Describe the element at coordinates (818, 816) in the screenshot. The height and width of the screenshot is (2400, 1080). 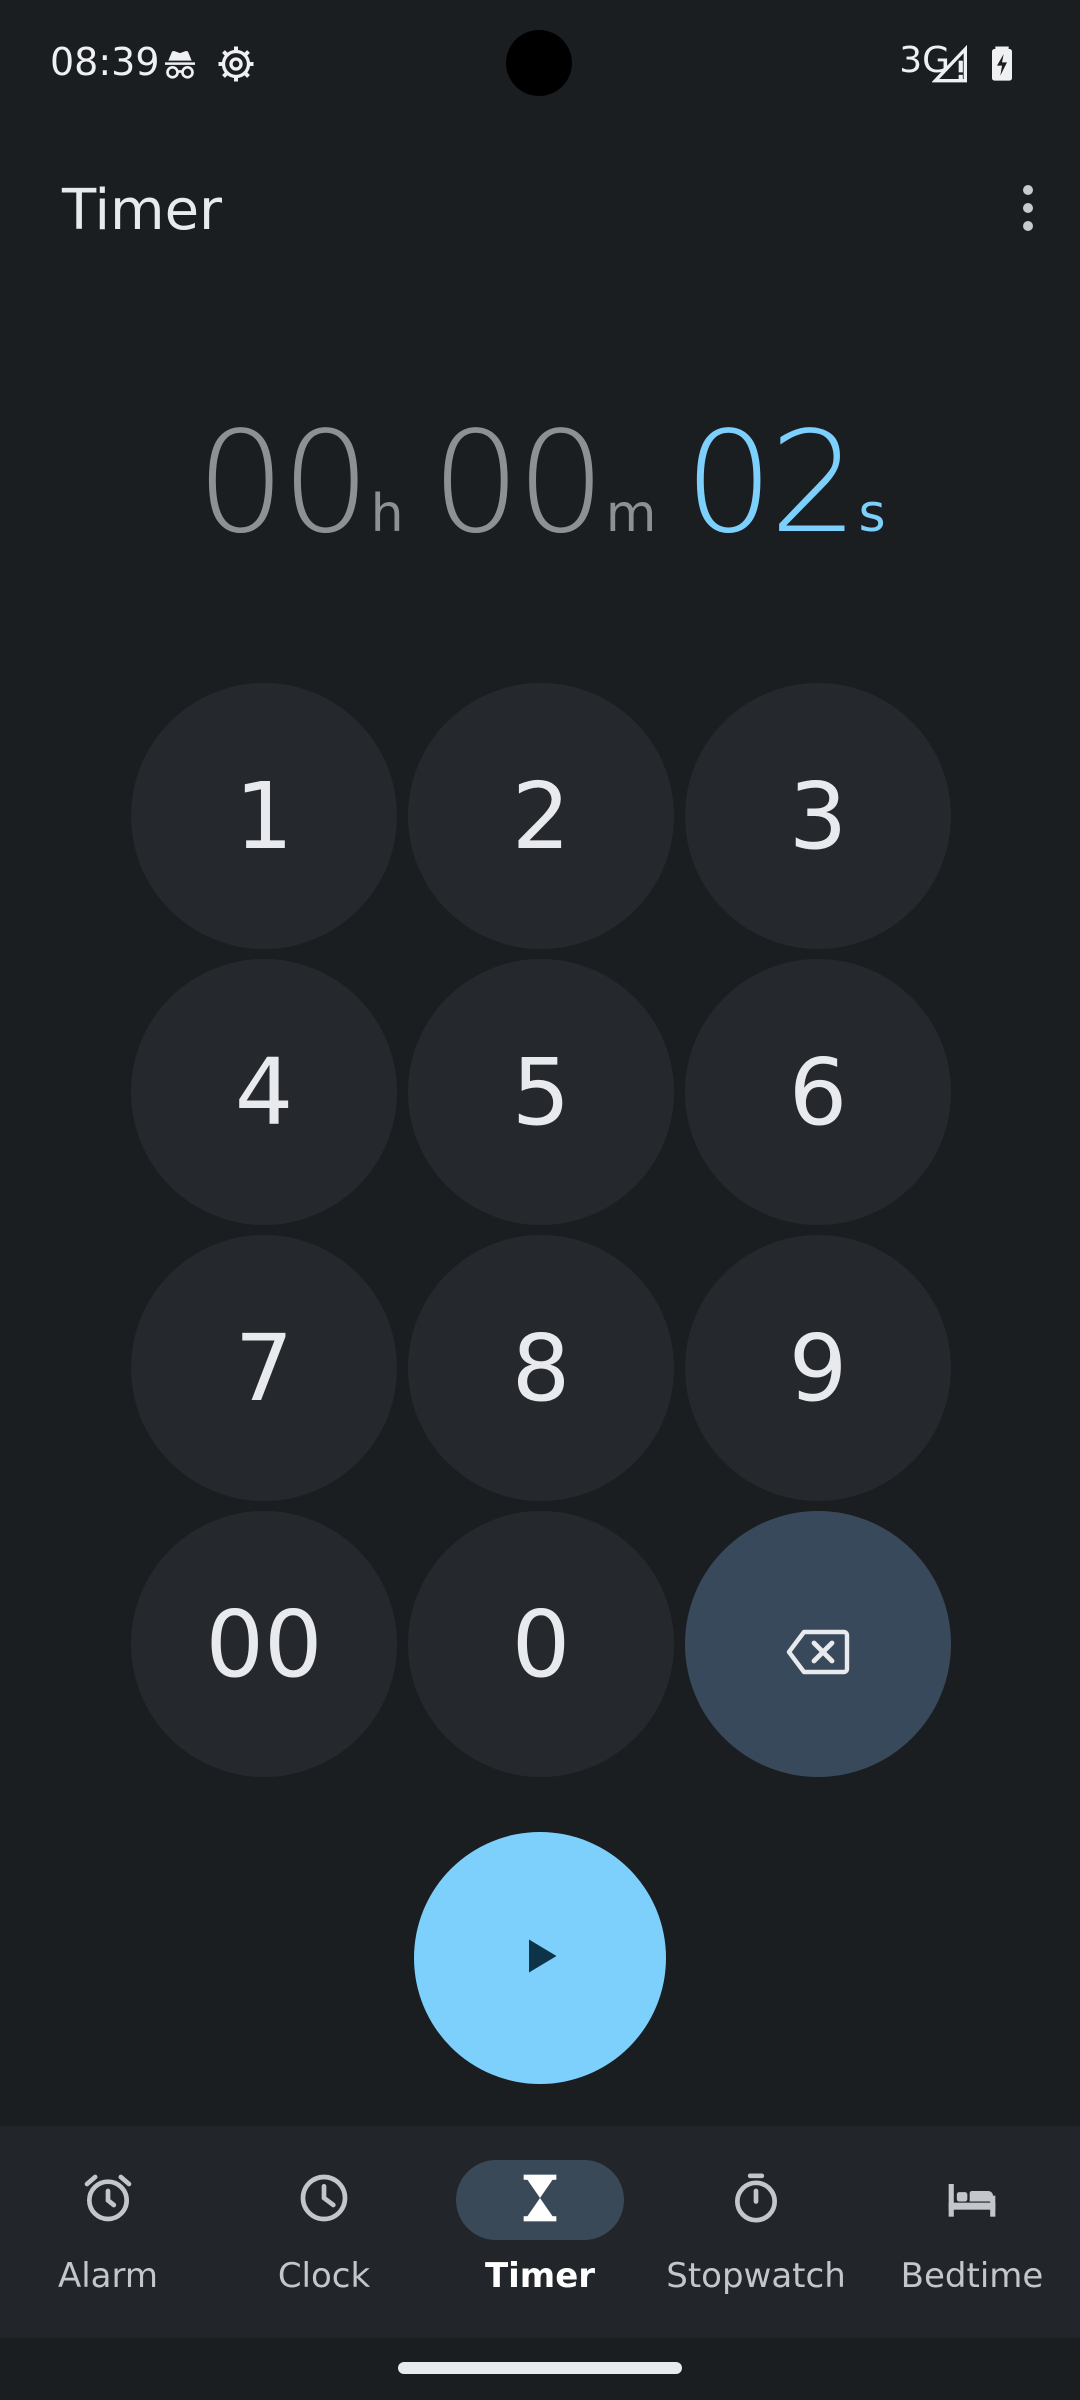
I see `key-3: 3` at that location.